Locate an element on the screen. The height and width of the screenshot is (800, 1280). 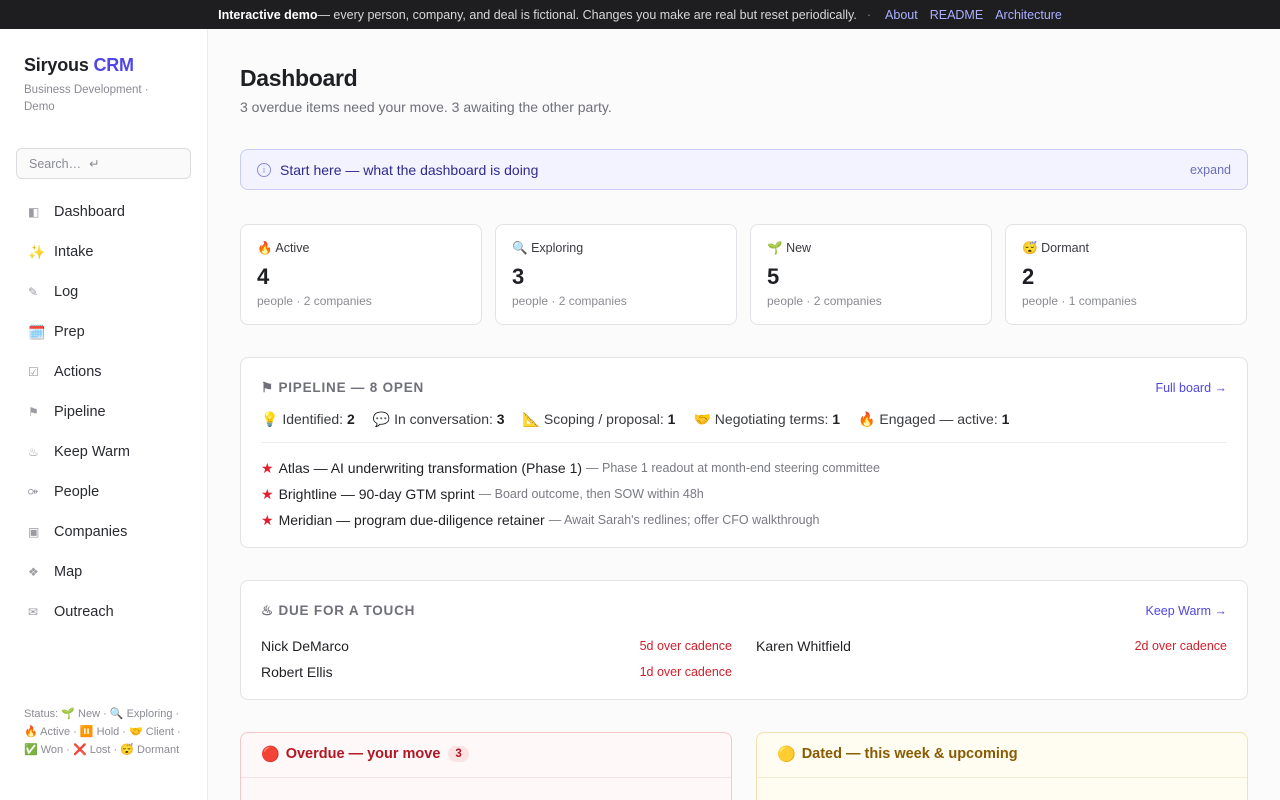
demo-banner-title: Interactive demo is located at coordinates (268, 14).